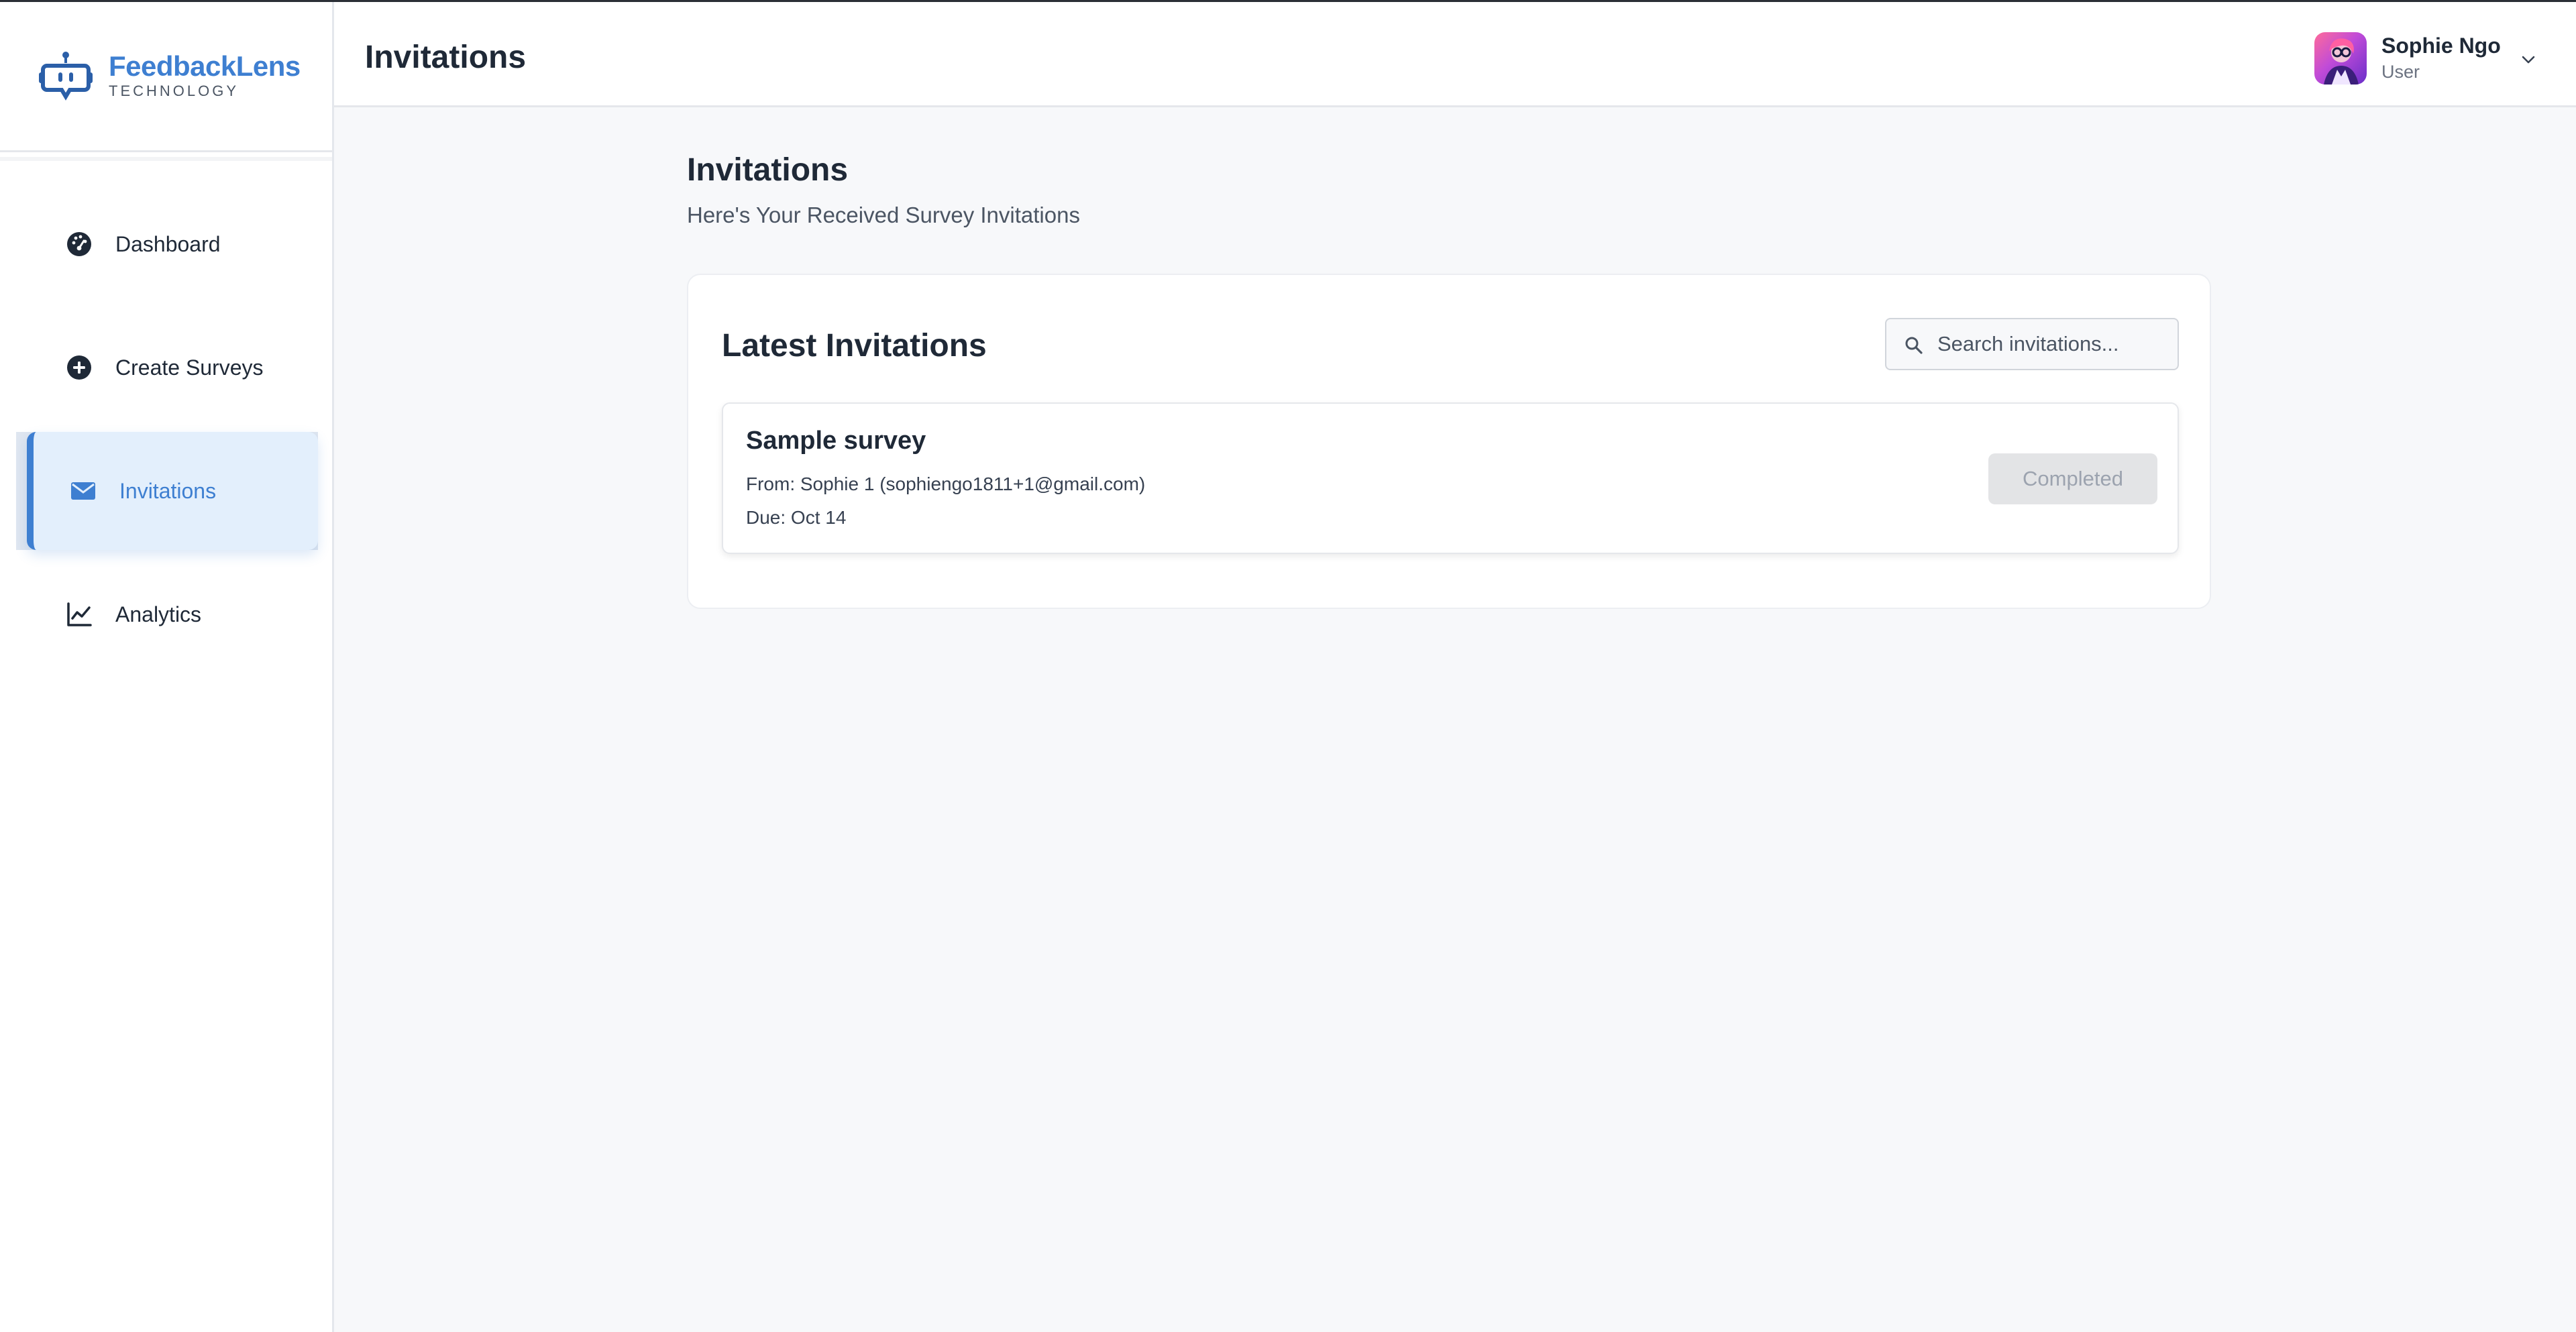 This screenshot has height=1332, width=2576. What do you see at coordinates (83, 491) in the screenshot?
I see `envelope-icon` at bounding box center [83, 491].